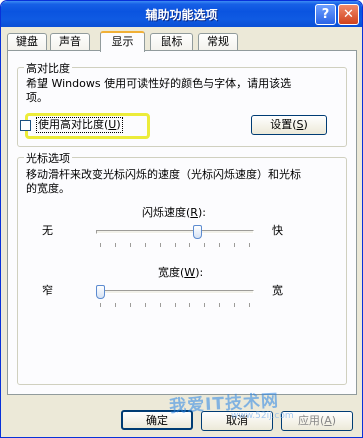 The width and height of the screenshot is (363, 438). Describe the element at coordinates (281, 124) in the screenshot. I see `settings-button-label: 设置` at that location.